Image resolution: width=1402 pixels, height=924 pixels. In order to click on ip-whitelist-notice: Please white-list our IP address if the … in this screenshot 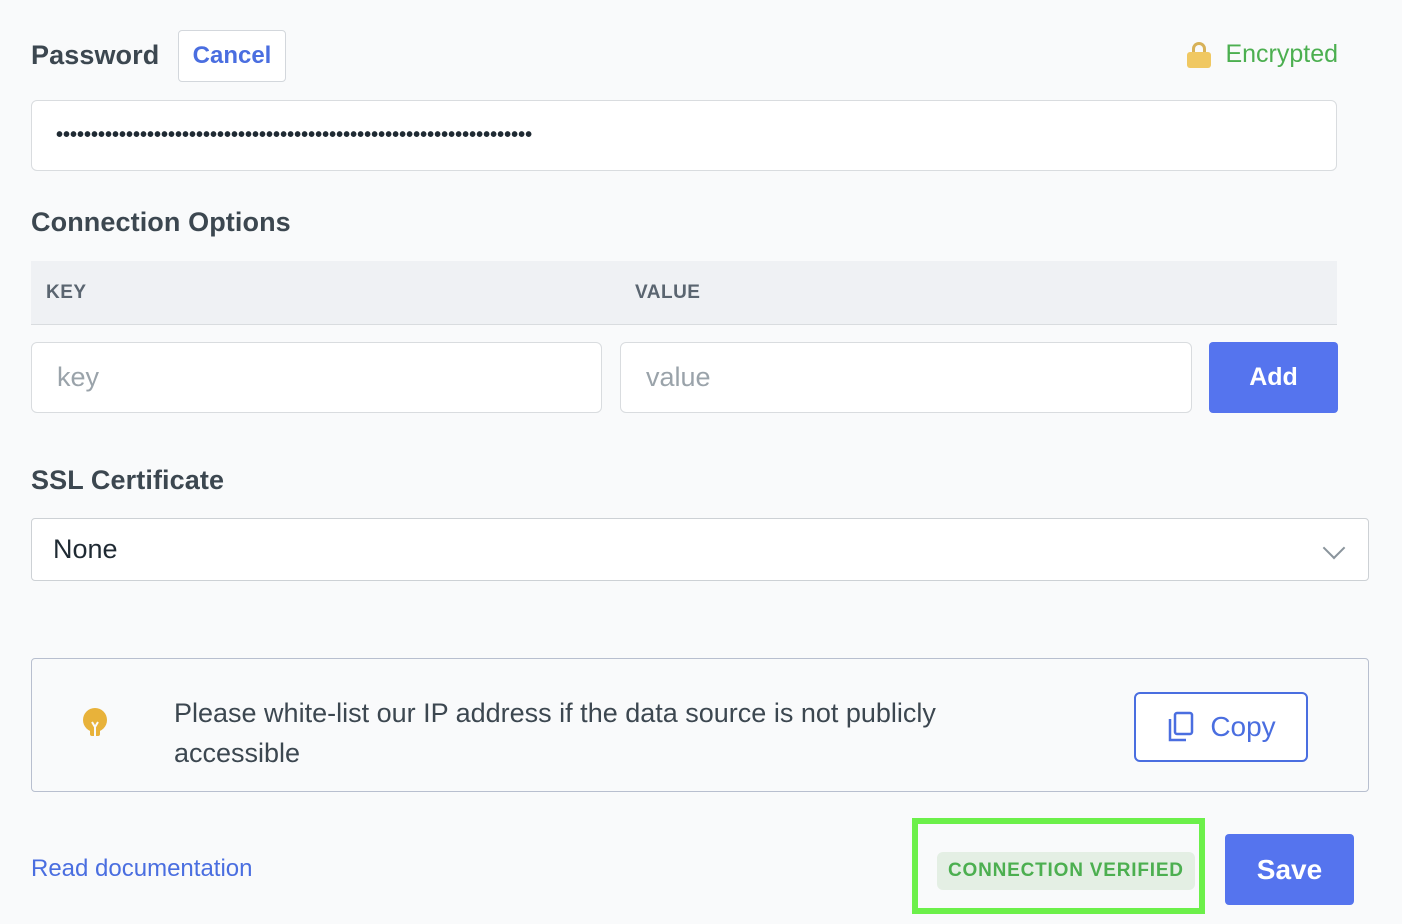, I will do `click(700, 725)`.